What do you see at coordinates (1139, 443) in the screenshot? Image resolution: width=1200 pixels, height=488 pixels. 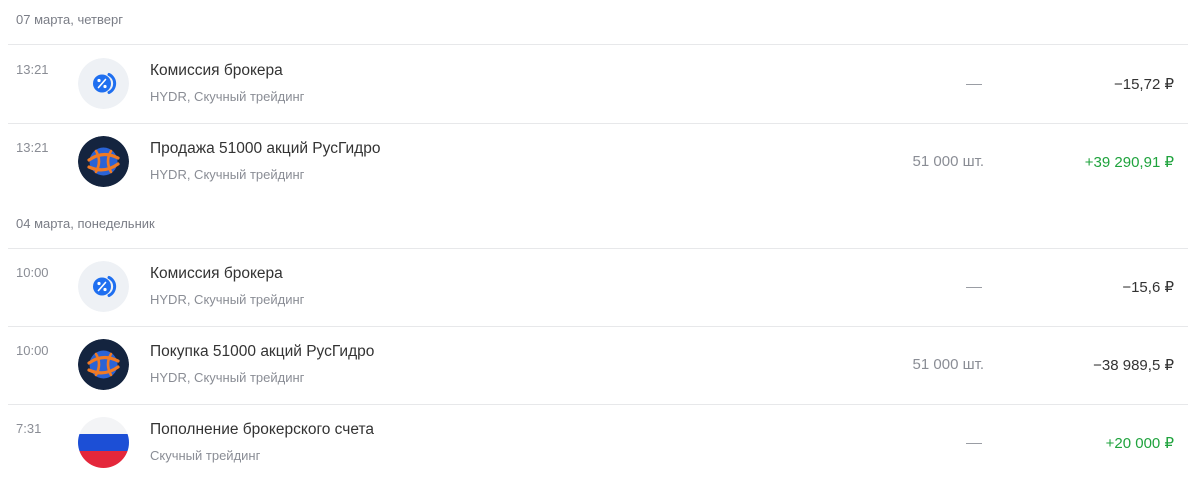 I see `operation-amount: +20 000 ₽` at bounding box center [1139, 443].